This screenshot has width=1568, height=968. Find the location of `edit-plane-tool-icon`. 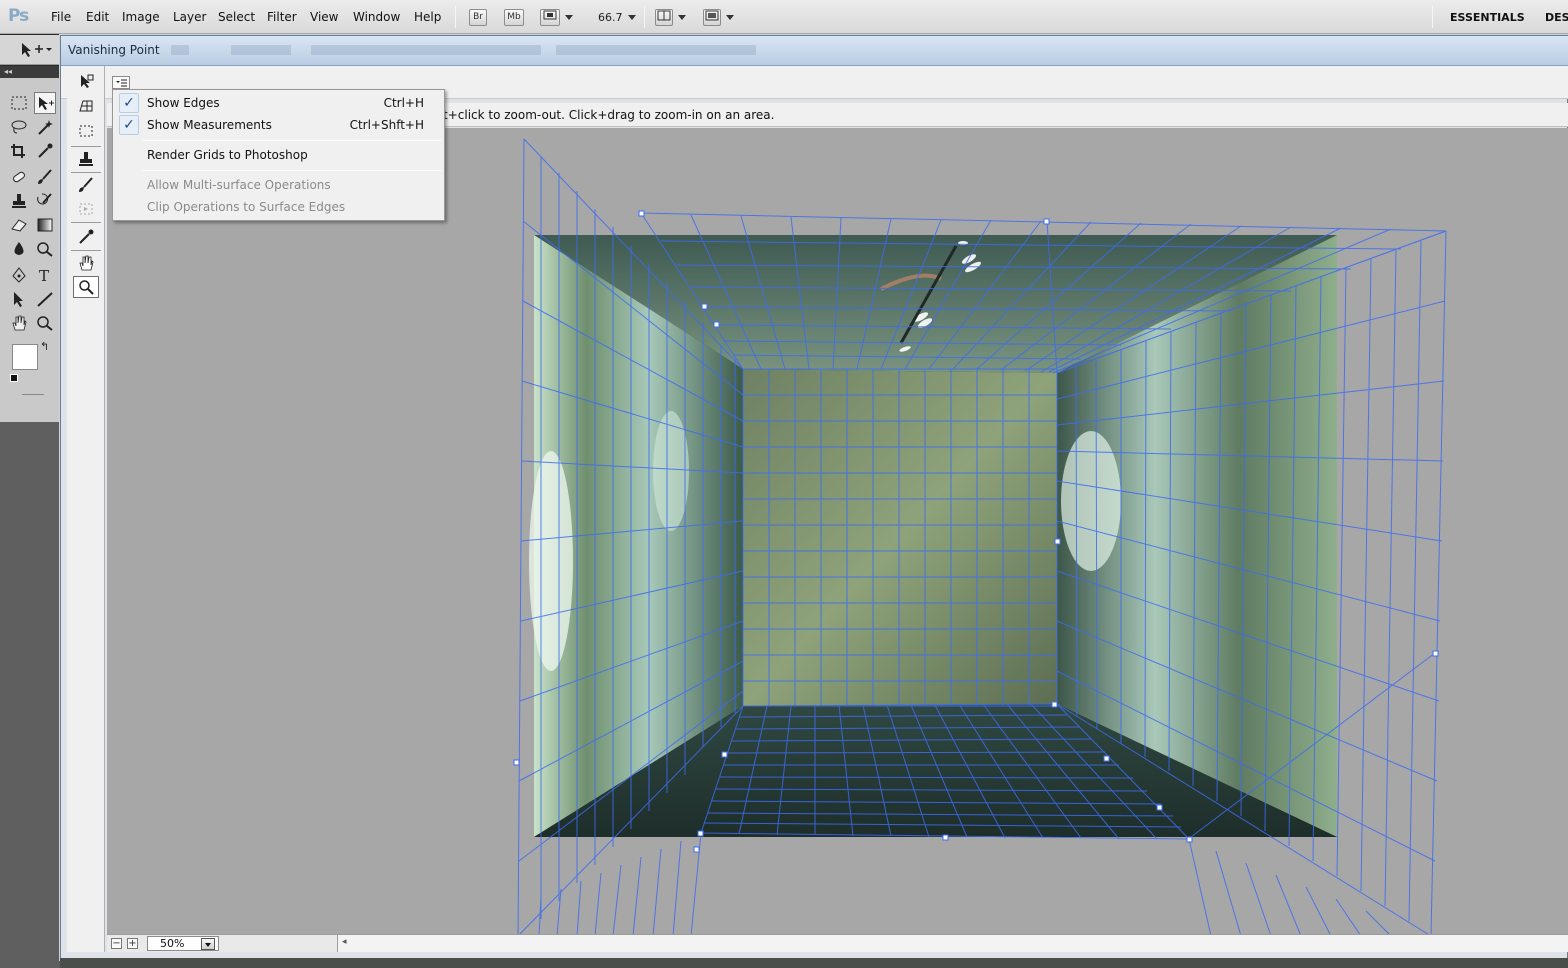

edit-plane-tool-icon is located at coordinates (86, 81).